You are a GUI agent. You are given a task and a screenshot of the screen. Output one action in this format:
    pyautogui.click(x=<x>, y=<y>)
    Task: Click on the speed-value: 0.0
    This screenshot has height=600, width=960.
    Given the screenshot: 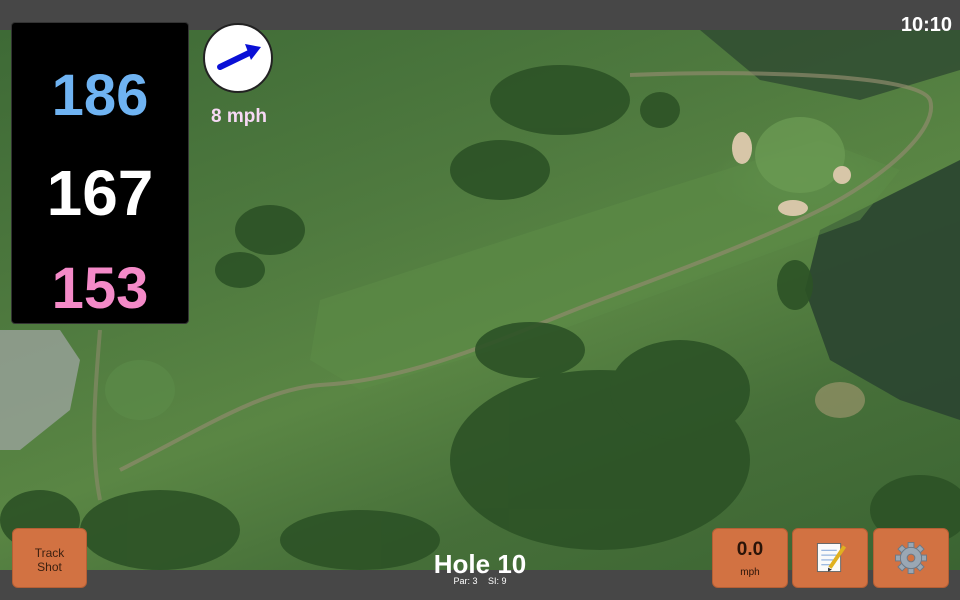 What is the action you would take?
    pyautogui.click(x=750, y=549)
    